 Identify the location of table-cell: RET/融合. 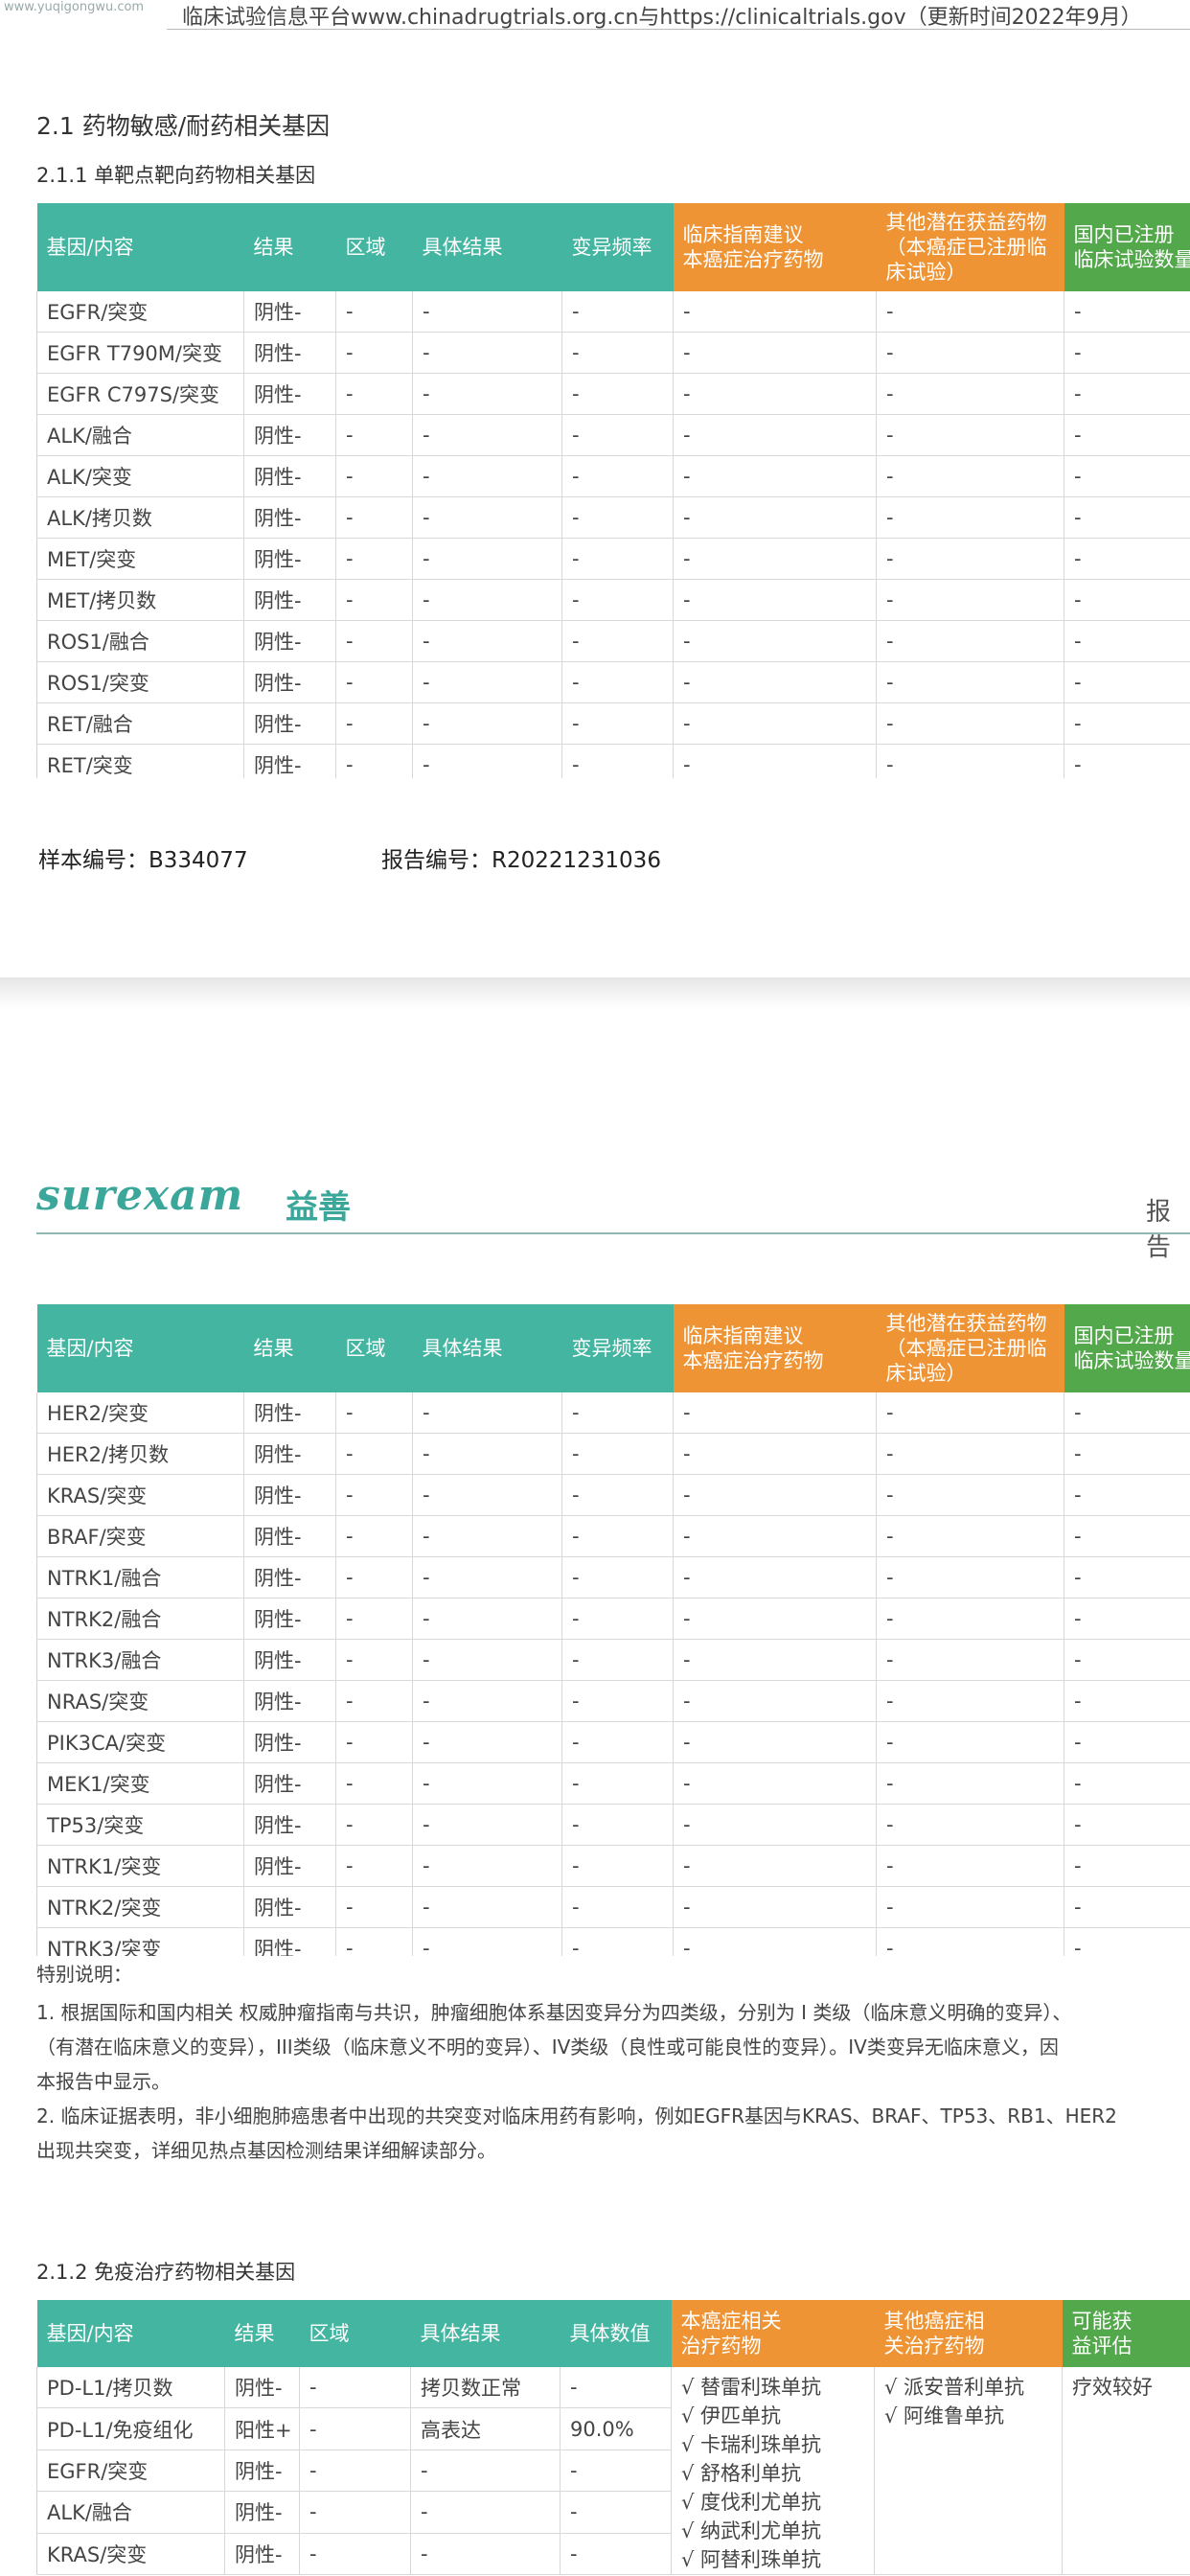
(140, 723).